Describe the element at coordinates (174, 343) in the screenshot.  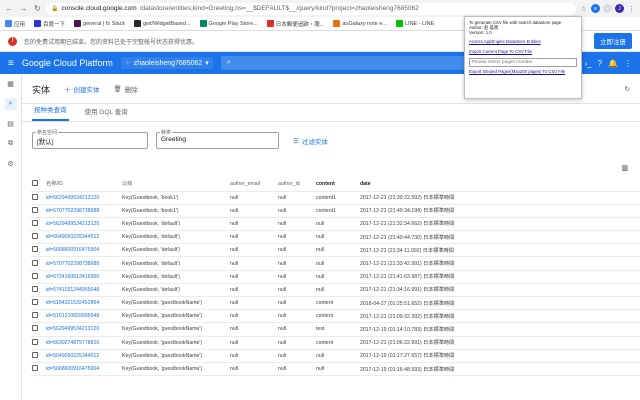
I see `cell-parent: Key(Guestbook, 'guestbookName')` at that location.